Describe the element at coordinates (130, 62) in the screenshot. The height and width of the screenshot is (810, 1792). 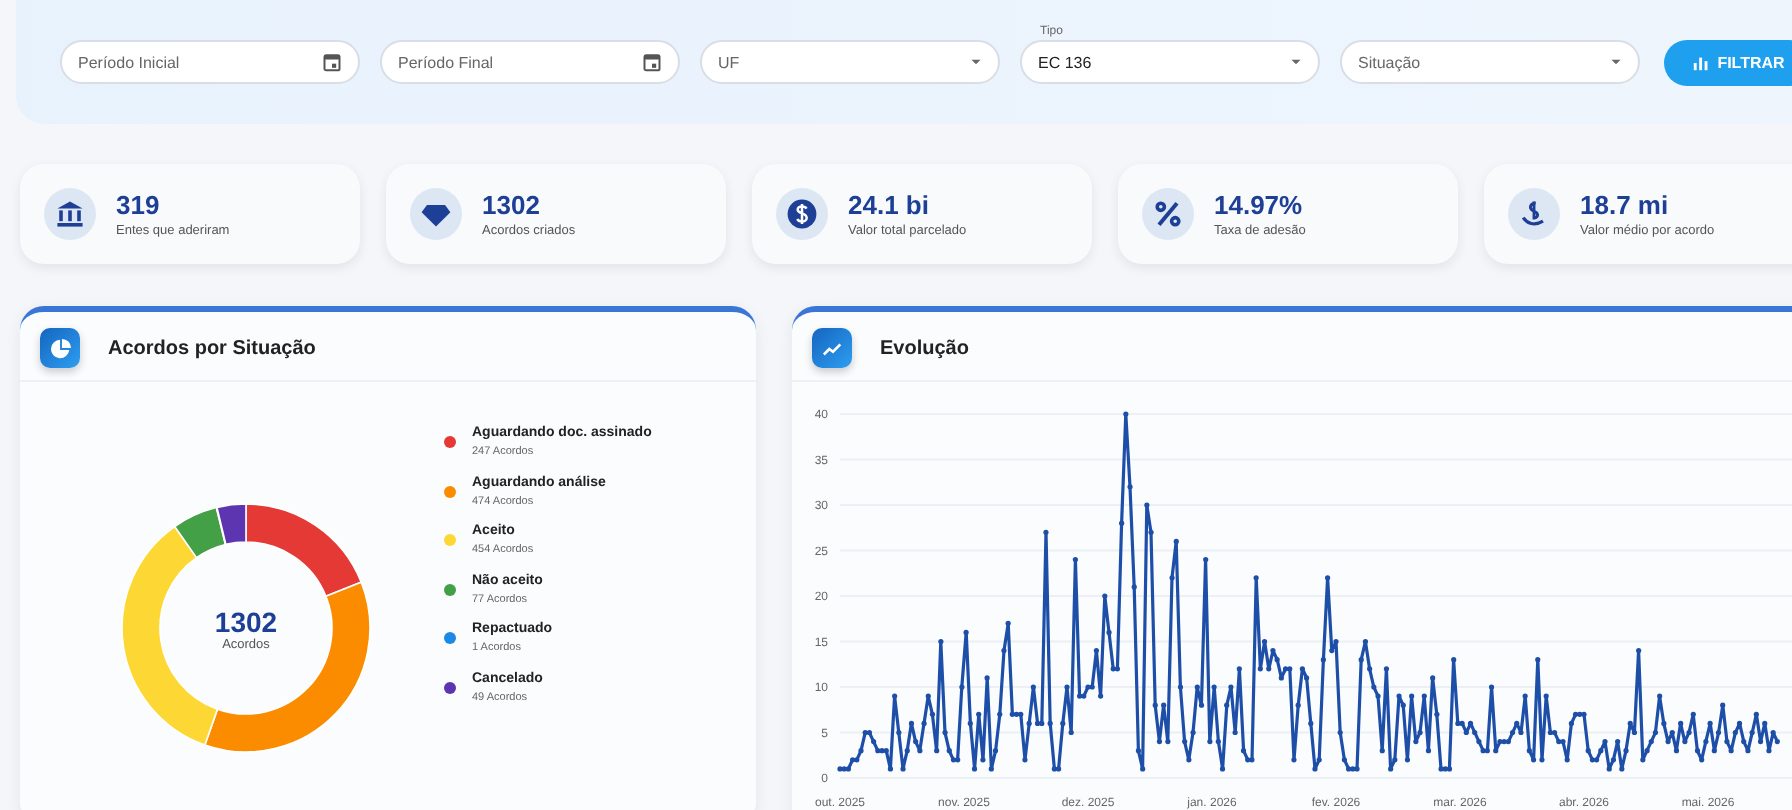
I see `field-placeholder: Período Inicial` at that location.